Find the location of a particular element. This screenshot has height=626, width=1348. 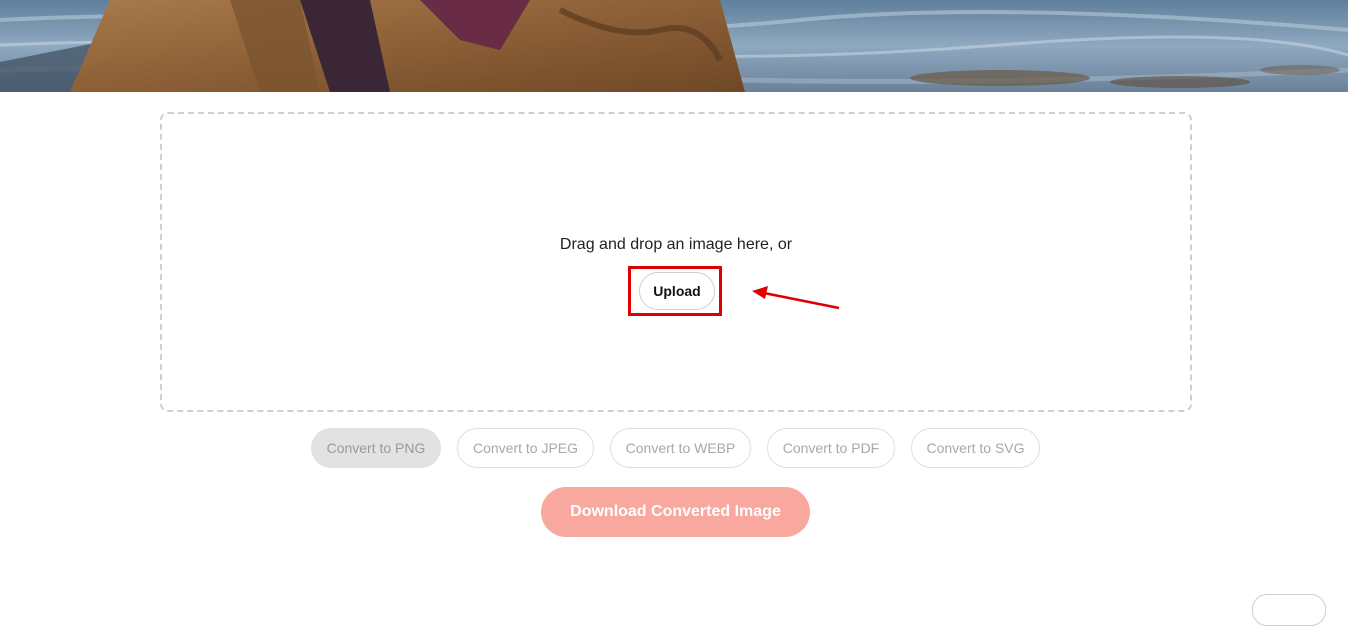

upload-button: Upload is located at coordinates (677, 291).